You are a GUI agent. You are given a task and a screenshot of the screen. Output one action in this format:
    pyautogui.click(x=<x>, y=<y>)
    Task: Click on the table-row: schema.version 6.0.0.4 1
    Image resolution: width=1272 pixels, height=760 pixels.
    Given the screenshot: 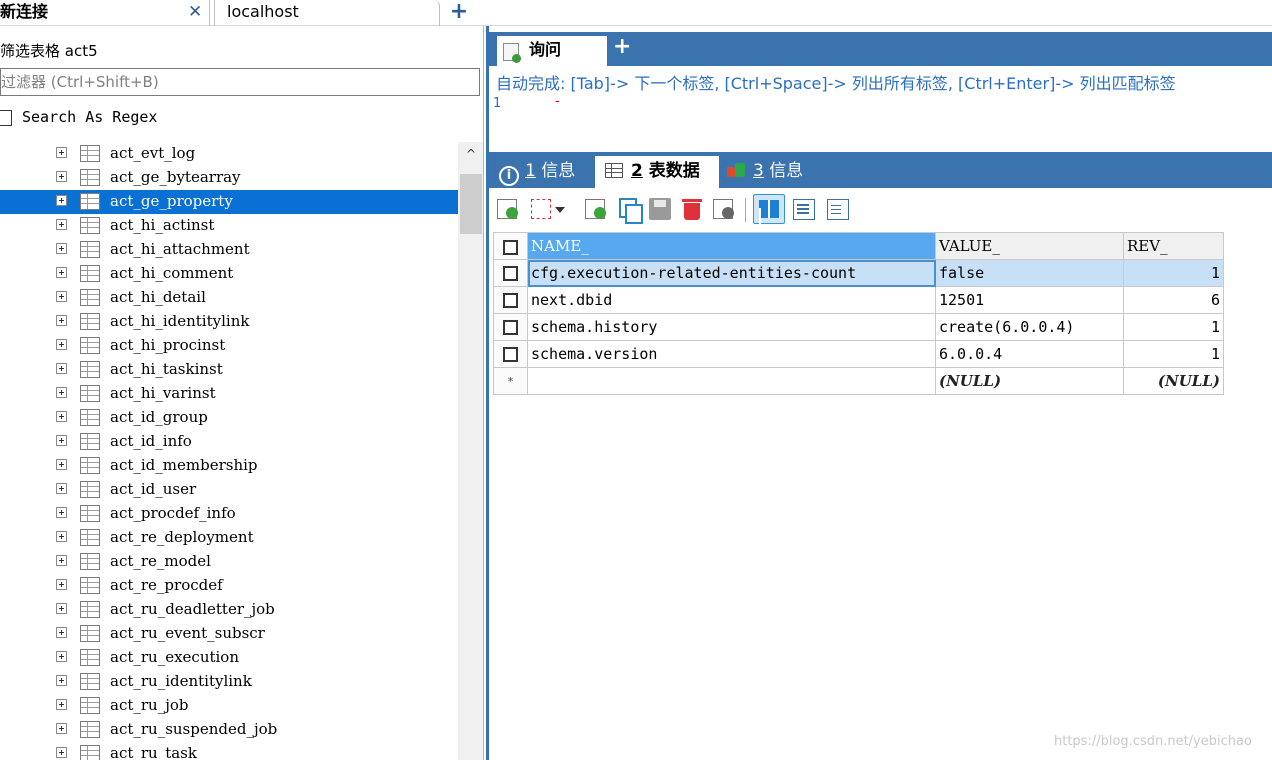 What is the action you would take?
    pyautogui.click(x=858, y=354)
    